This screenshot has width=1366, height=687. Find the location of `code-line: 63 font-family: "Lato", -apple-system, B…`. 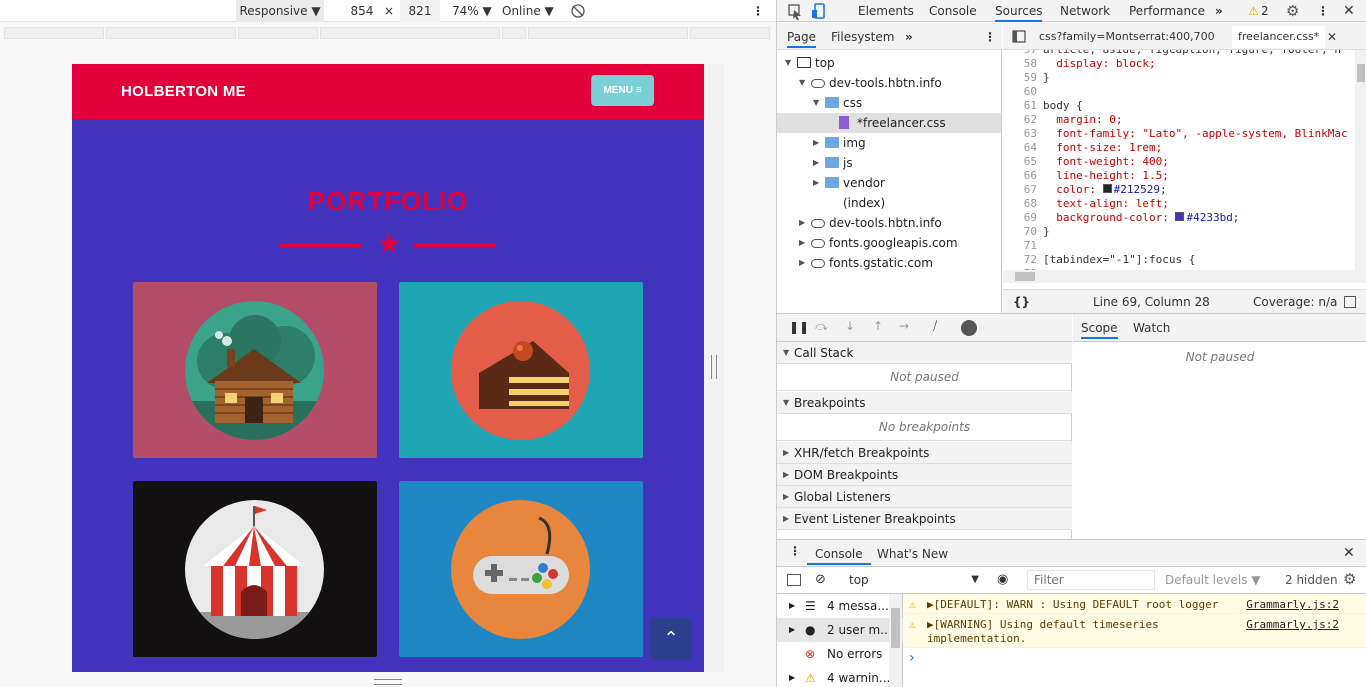

code-line: 63 font-family: "Lato", -apple-system, B… is located at coordinates (1179, 134).